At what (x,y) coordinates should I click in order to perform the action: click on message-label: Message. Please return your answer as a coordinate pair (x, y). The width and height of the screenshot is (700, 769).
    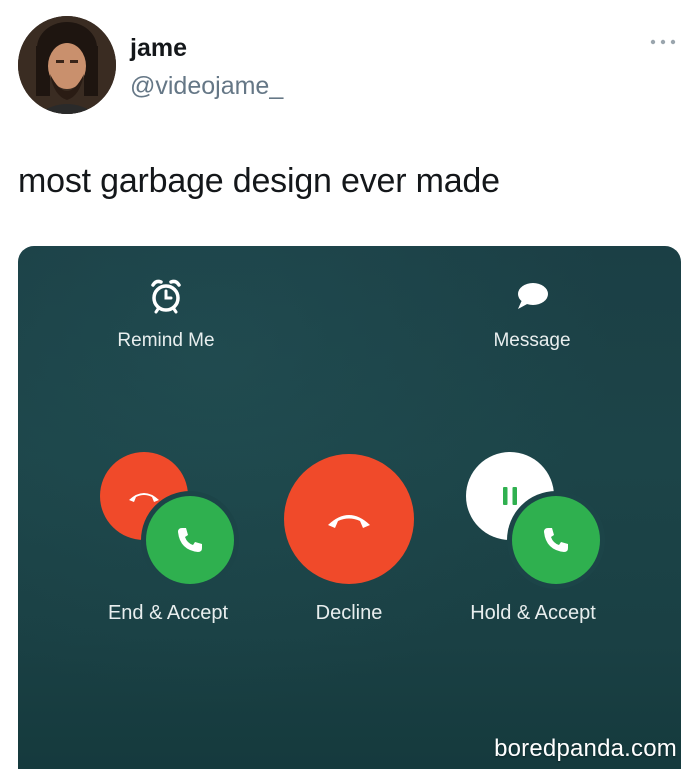
    Looking at the image, I should click on (532, 340).